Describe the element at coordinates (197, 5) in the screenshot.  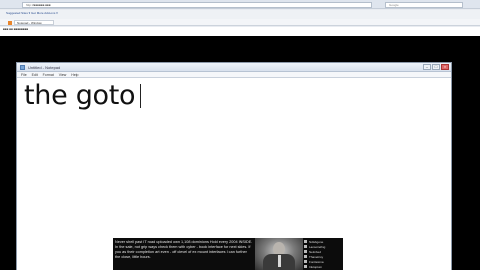
I see `address-bar: http://■■■■■■.■■■` at that location.